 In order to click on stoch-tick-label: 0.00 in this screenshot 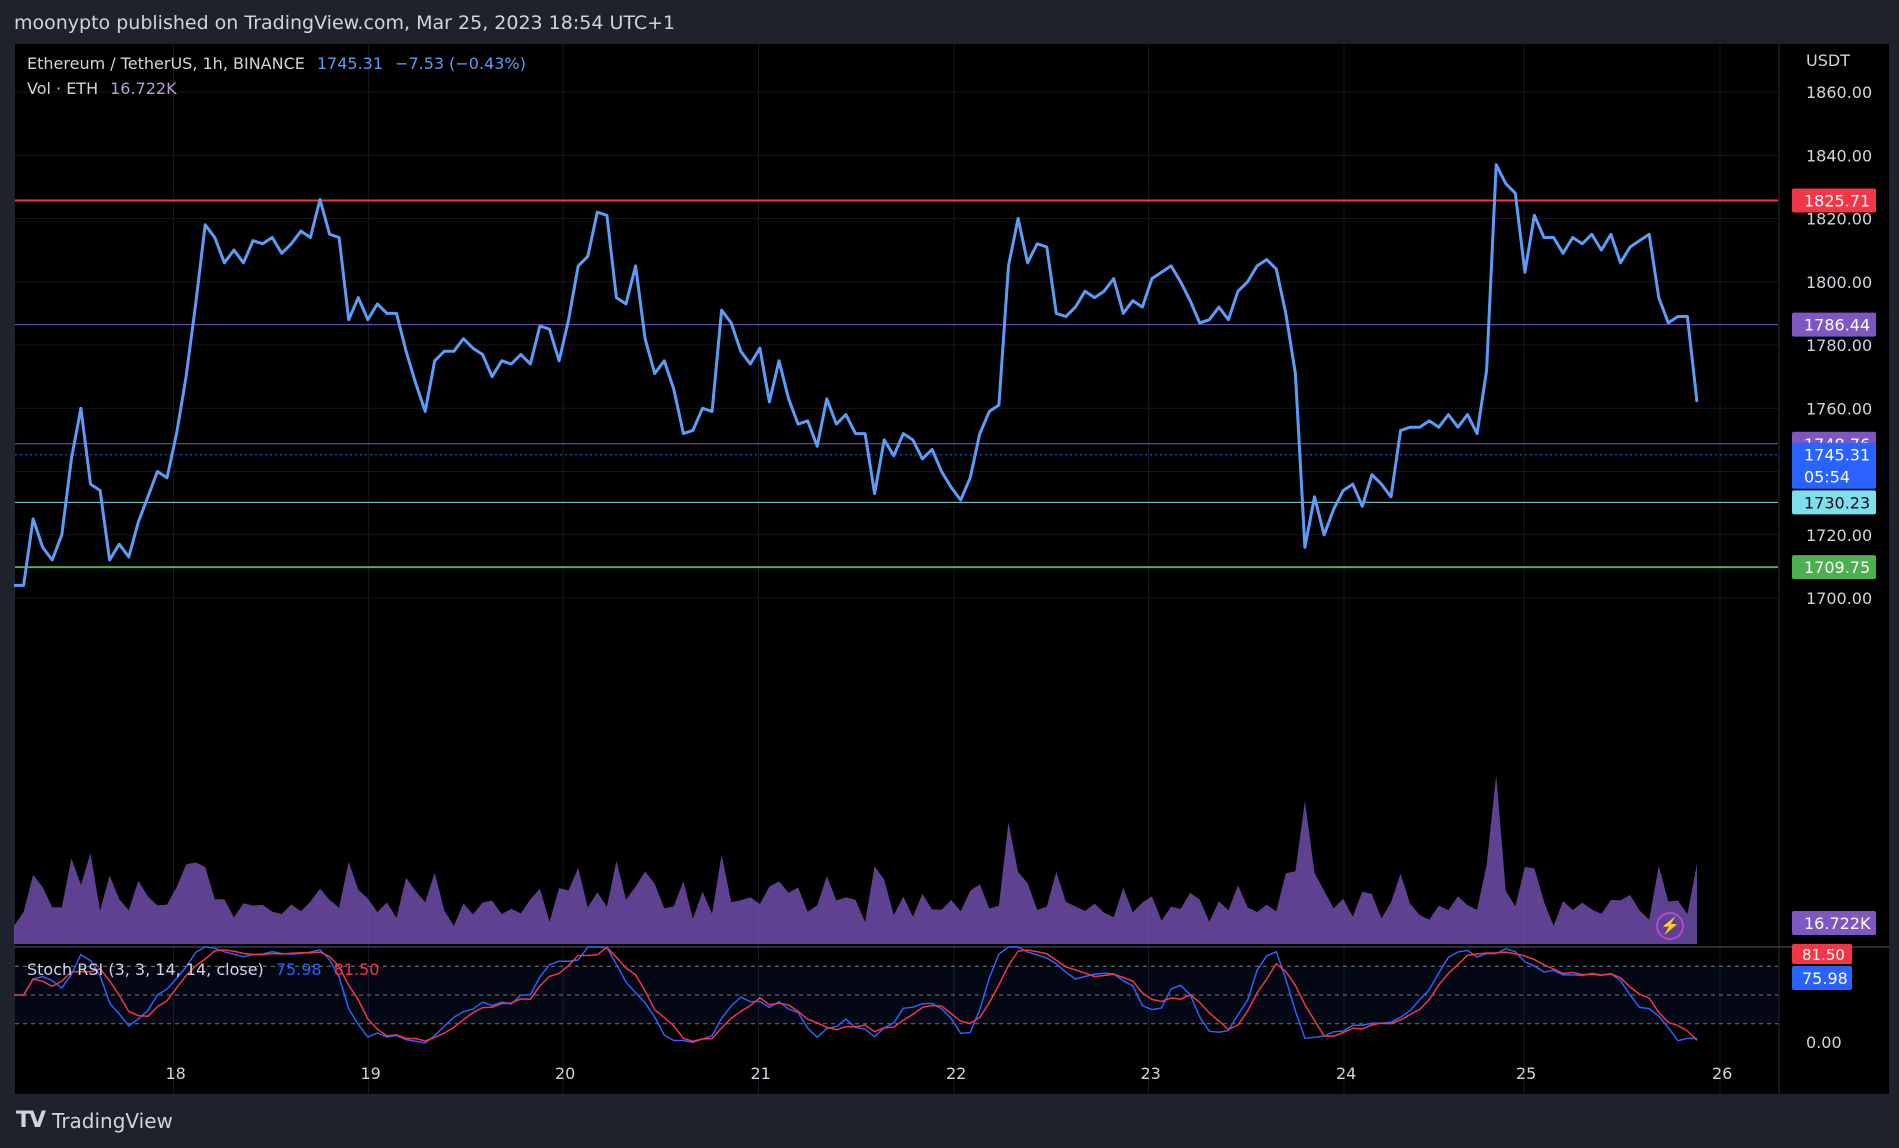, I will do `click(1824, 1042)`.